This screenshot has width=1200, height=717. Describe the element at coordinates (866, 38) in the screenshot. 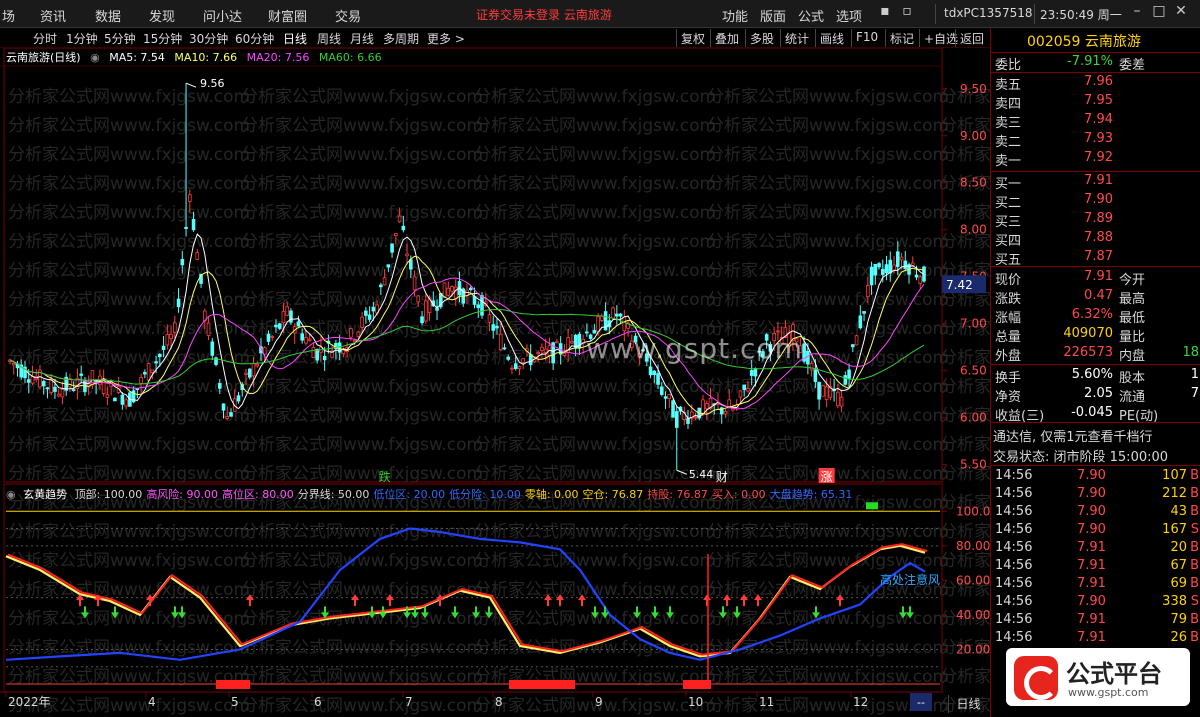

I see `f10-button: F10` at that location.